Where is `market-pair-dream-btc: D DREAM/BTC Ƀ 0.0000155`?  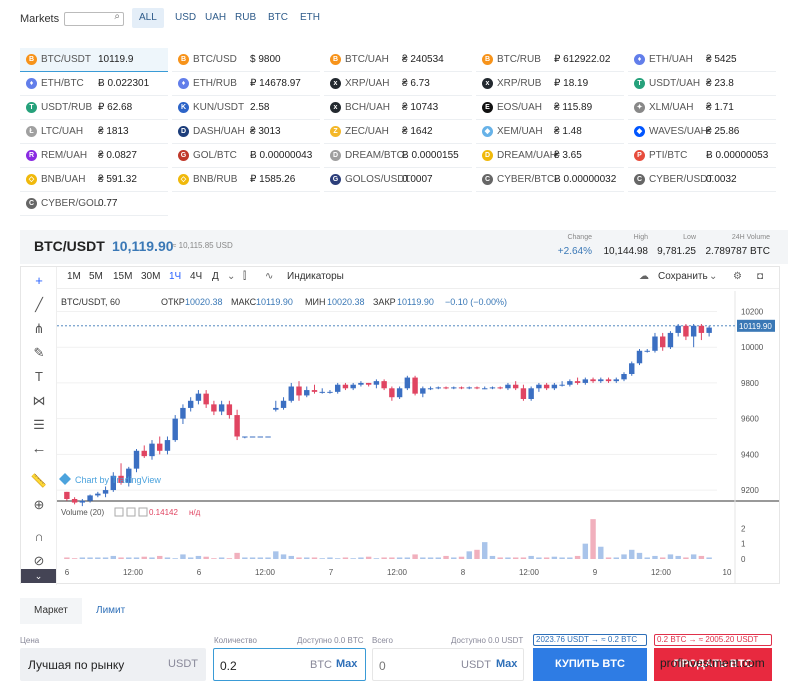 market-pair-dream-btc: D DREAM/BTC Ƀ 0.0000155 is located at coordinates (398, 156).